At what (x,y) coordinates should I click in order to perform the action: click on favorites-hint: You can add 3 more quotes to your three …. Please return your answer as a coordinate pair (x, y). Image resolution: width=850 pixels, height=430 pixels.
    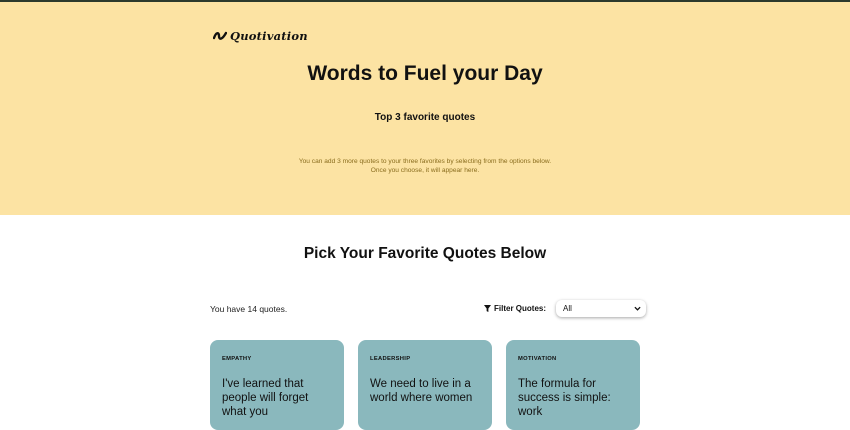
    Looking at the image, I should click on (425, 166).